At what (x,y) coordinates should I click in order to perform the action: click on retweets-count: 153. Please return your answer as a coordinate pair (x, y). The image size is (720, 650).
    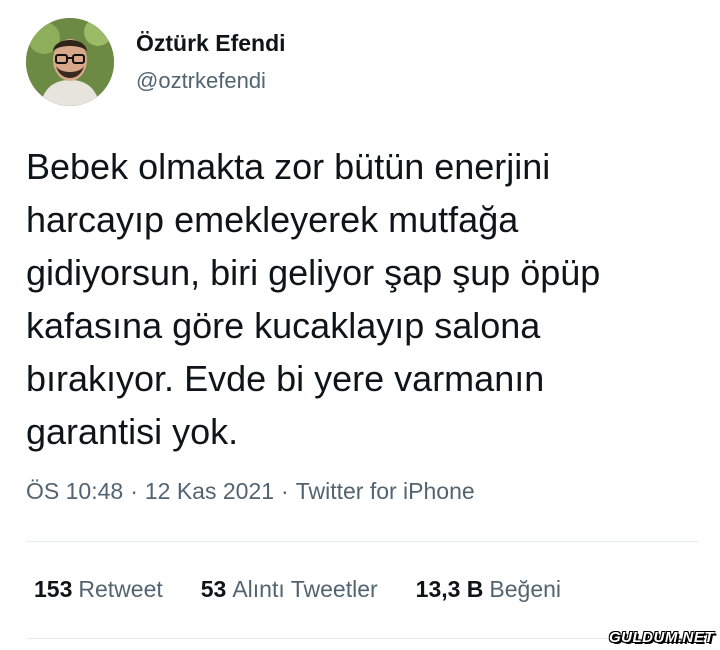
    Looking at the image, I should click on (53, 589).